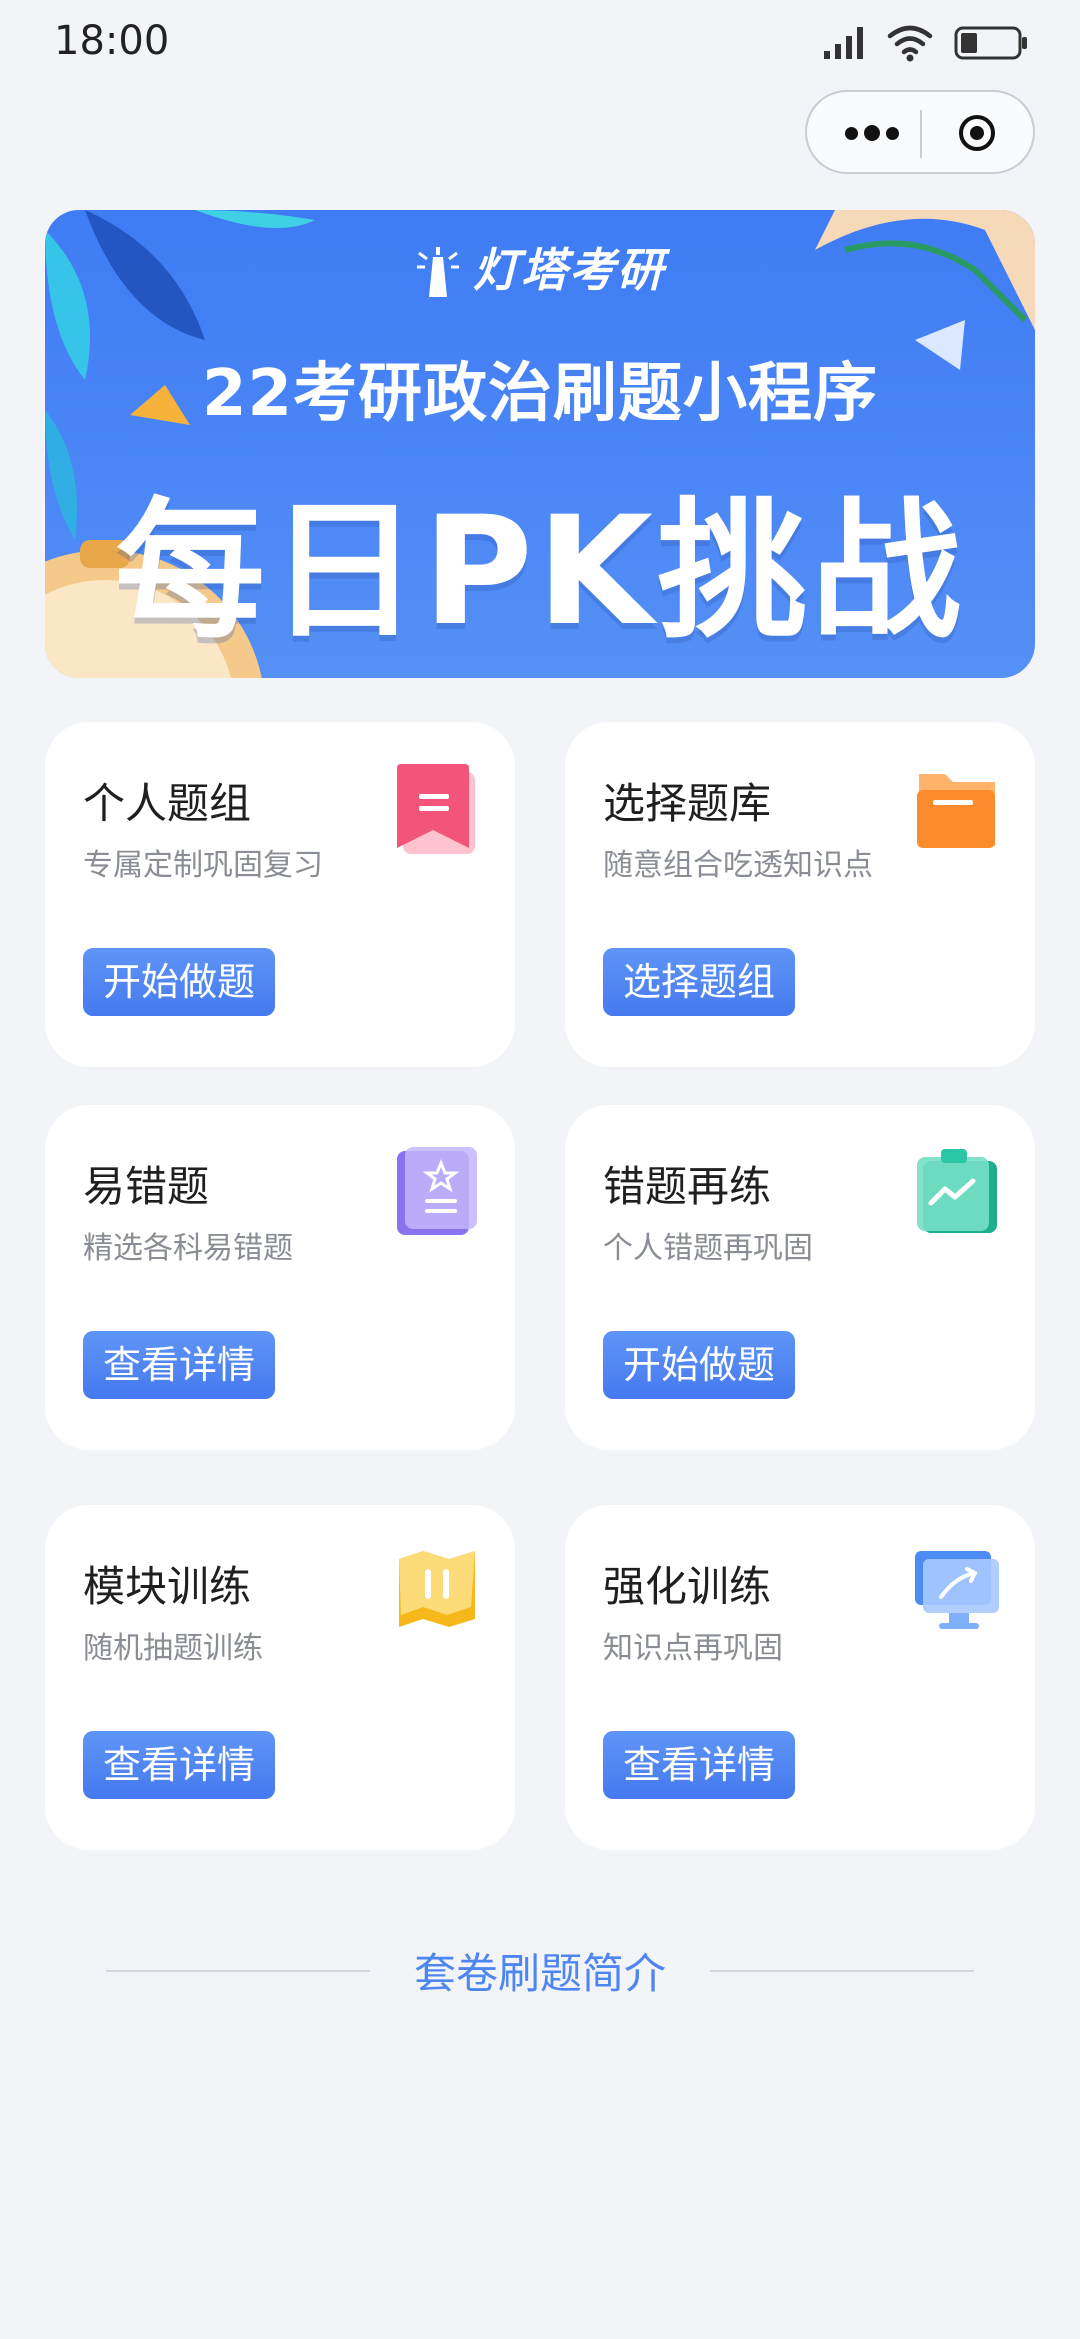 This screenshot has width=1080, height=2339. I want to click on card-desc: 随机抽题训练, so click(173, 1648).